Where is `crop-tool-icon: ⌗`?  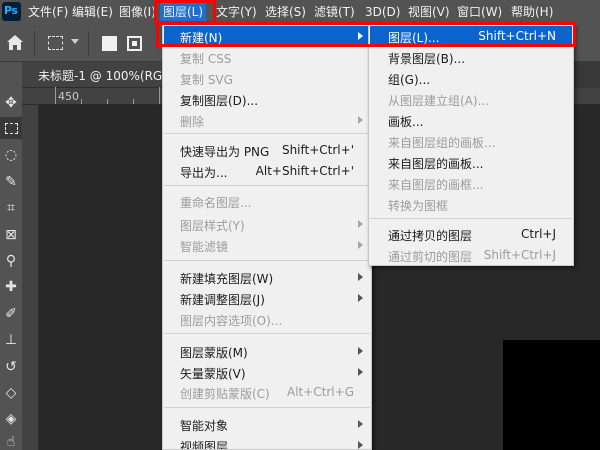
crop-tool-icon: ⌗ is located at coordinates (11, 208).